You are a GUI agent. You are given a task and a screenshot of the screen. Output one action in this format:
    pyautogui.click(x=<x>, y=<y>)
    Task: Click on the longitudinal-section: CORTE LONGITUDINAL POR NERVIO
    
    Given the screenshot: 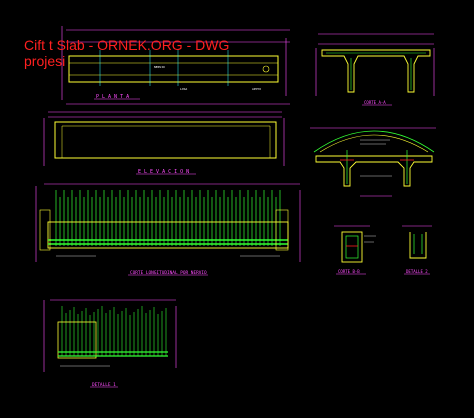 What is the action you would take?
    pyautogui.click(x=168, y=229)
    